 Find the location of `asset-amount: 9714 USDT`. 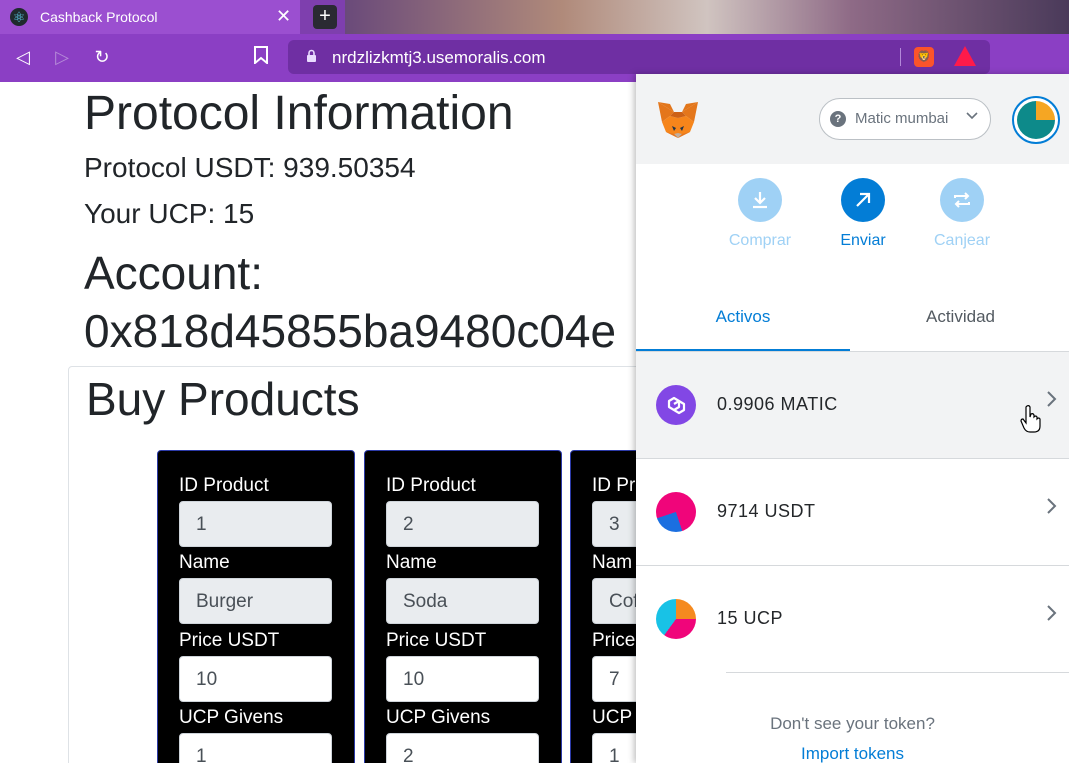

asset-amount: 9714 USDT is located at coordinates (766, 511).